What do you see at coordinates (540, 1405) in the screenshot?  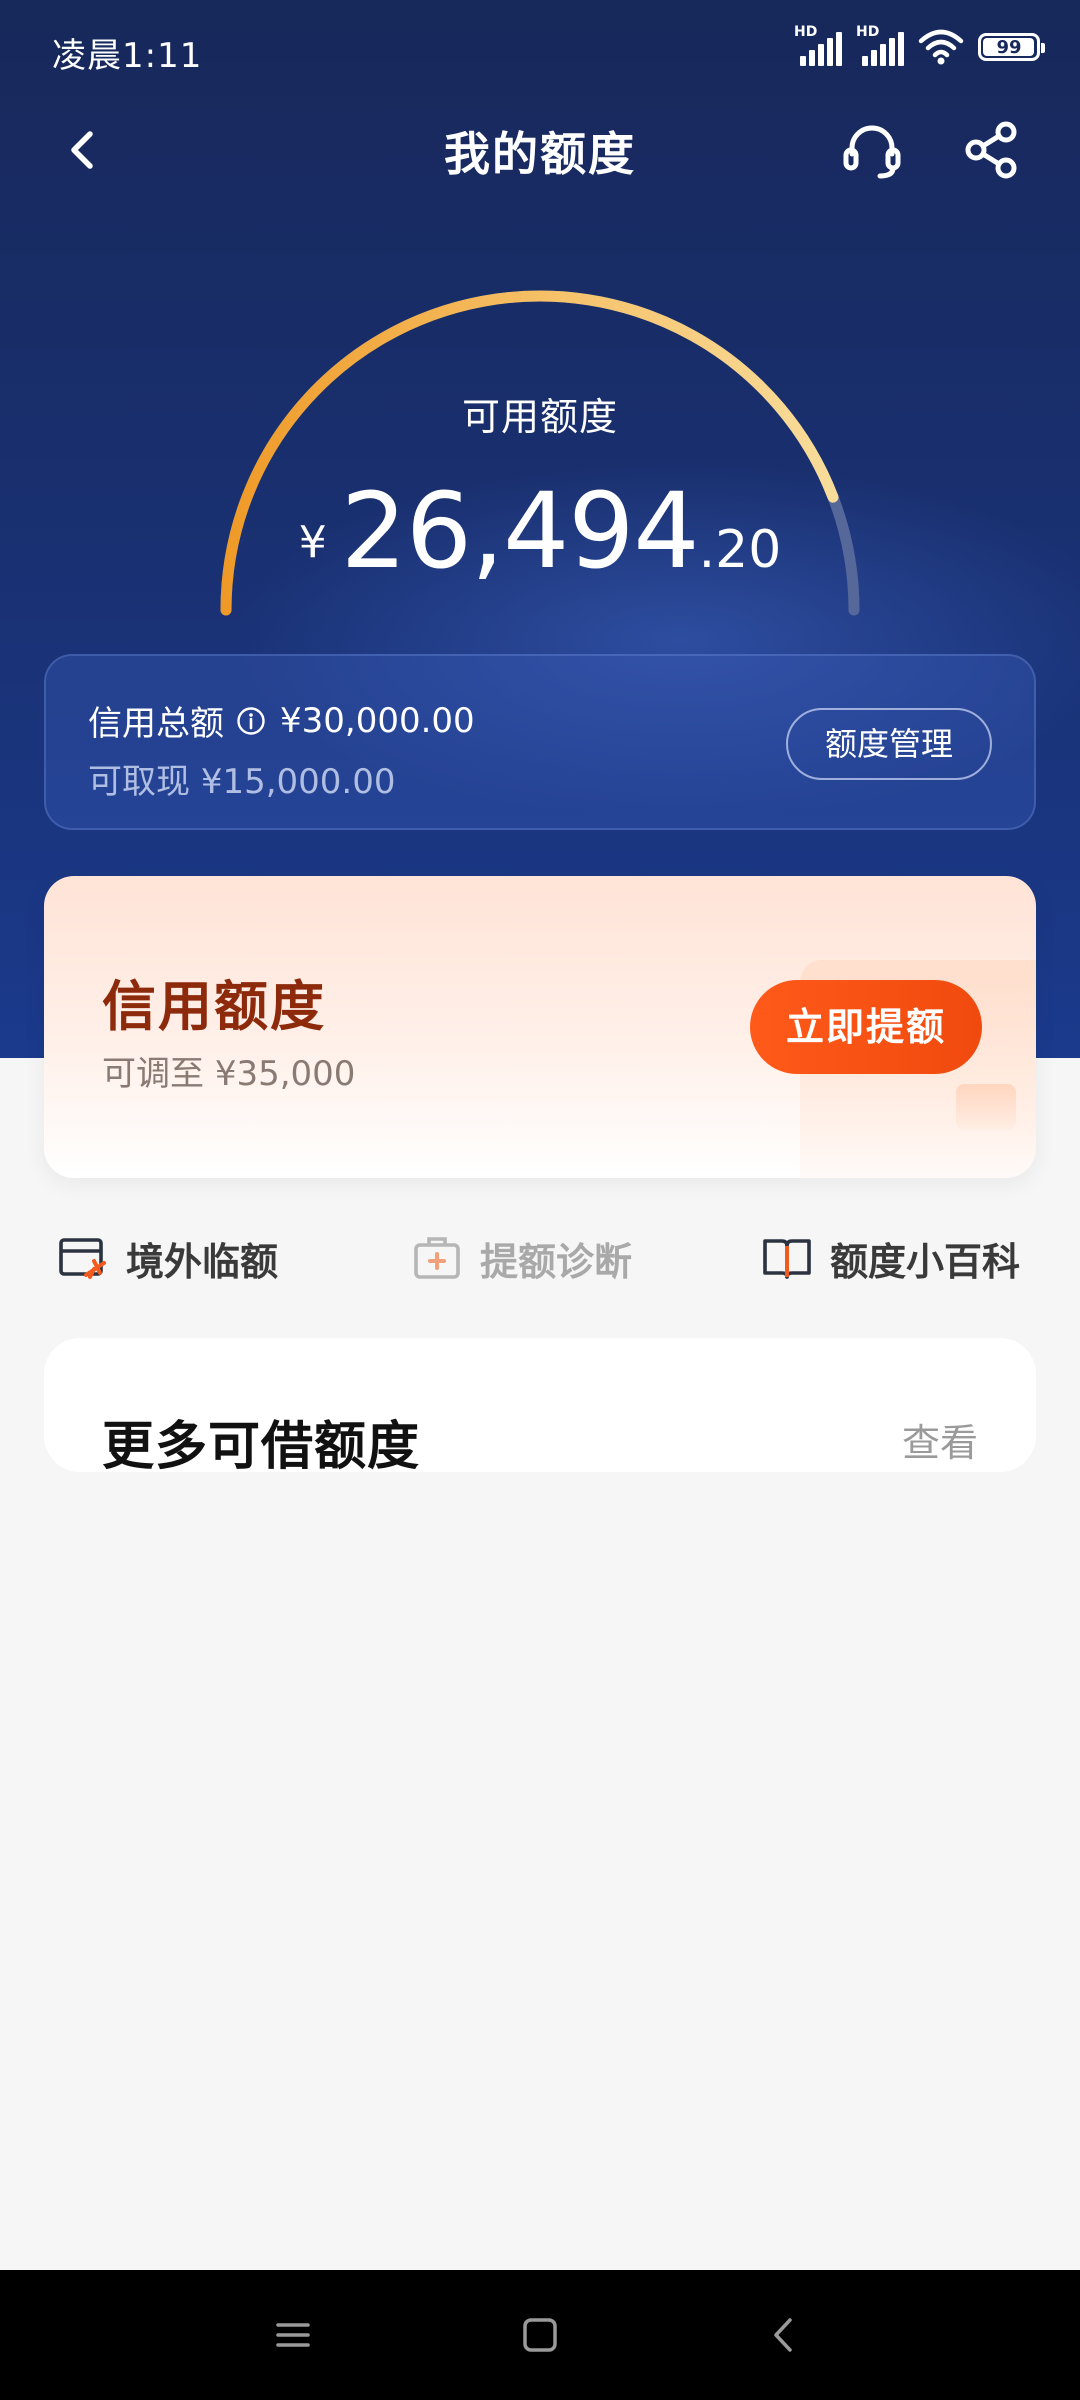 I see `more-credit-card: 更多可借额度 查看` at bounding box center [540, 1405].